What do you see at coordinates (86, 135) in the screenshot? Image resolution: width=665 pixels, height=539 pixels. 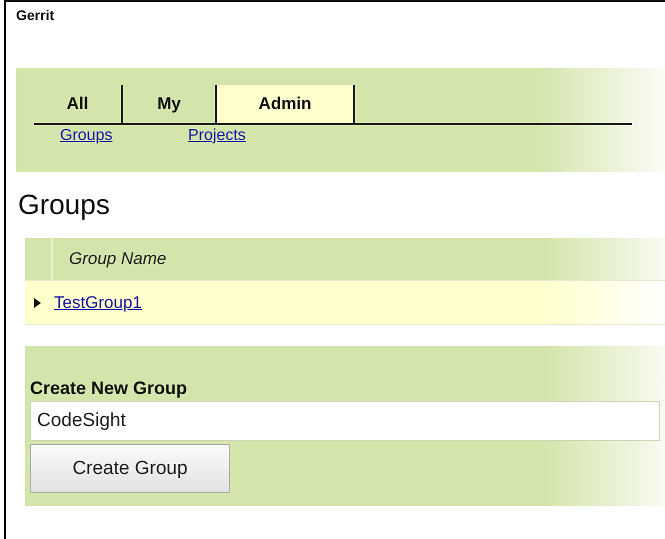 I see `subnav-link: Groups` at bounding box center [86, 135].